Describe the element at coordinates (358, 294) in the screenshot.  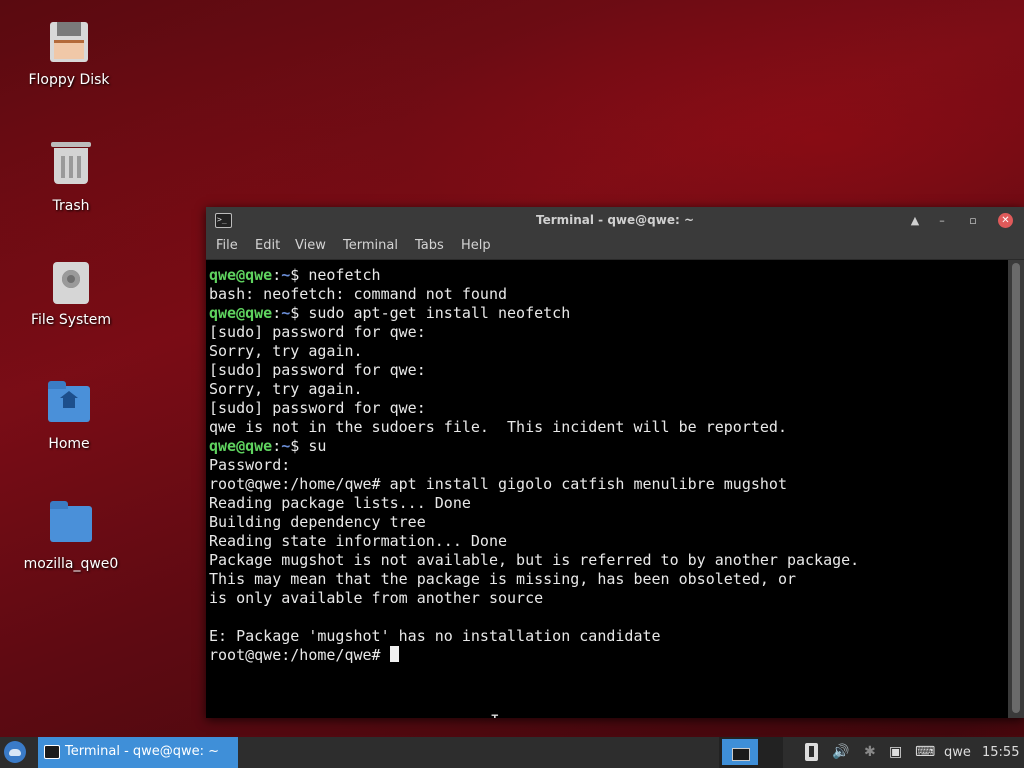
I see `output-text: bash: neofetch: command not found` at that location.